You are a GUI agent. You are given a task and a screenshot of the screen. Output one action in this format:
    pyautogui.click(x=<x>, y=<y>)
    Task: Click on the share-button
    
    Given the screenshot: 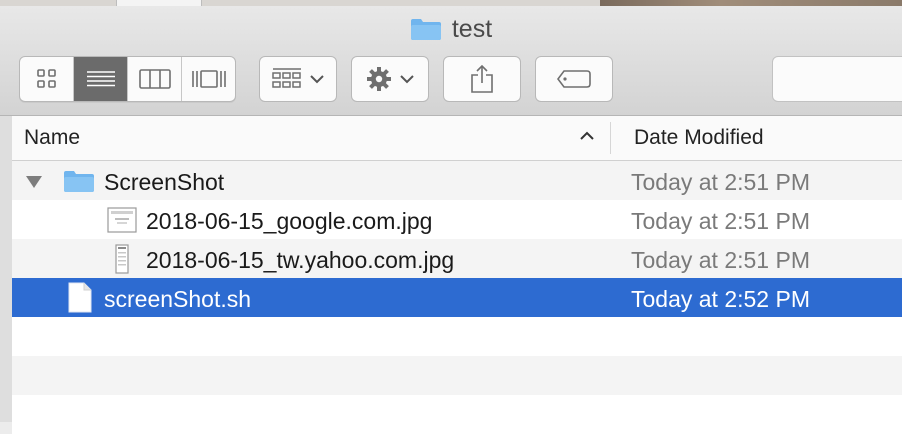 What is the action you would take?
    pyautogui.click(x=482, y=79)
    